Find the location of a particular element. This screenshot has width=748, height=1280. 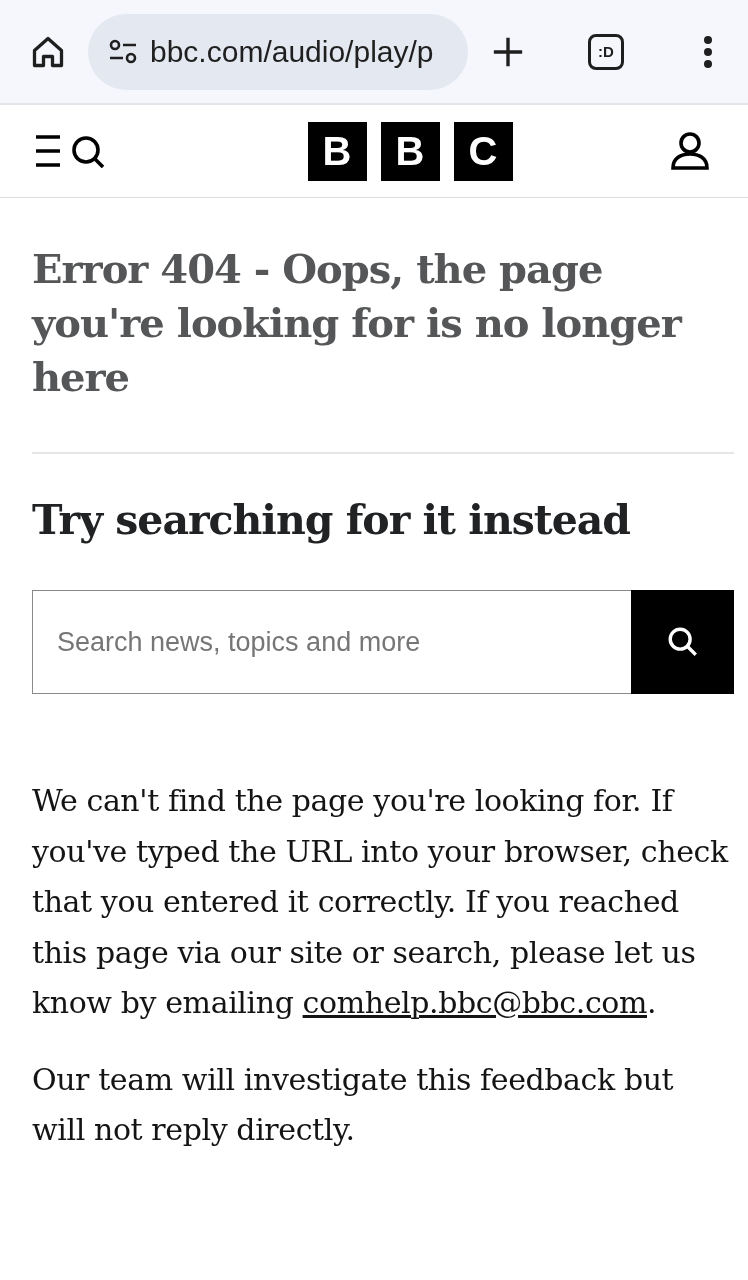

search-button is located at coordinates (682, 642).